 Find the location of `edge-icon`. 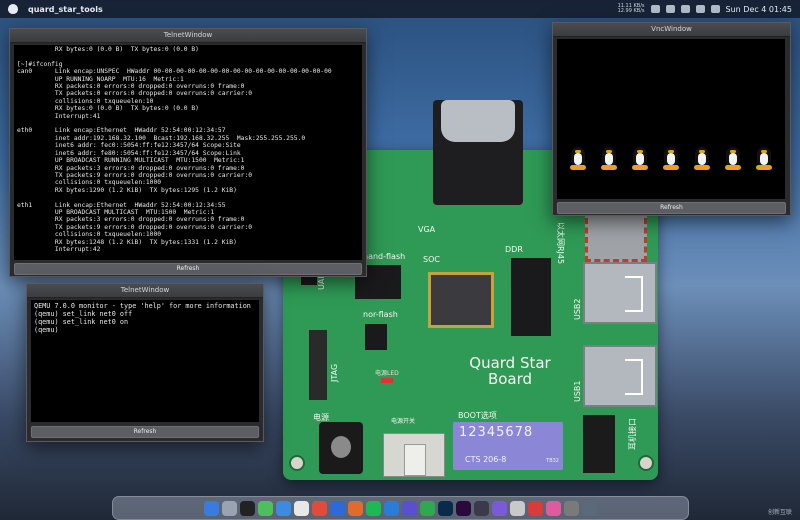

edge-icon is located at coordinates (337, 508).